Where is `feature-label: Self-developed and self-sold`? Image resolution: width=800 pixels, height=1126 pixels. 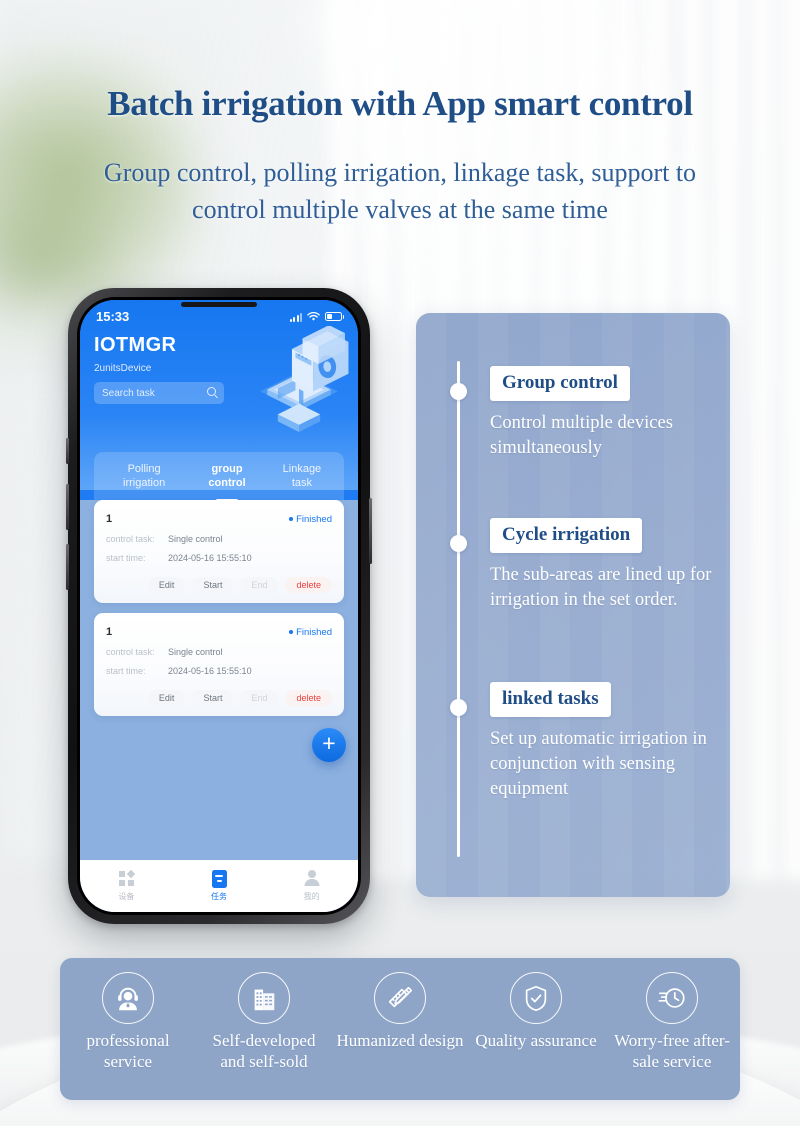 feature-label: Self-developed and self-sold is located at coordinates (264, 1051).